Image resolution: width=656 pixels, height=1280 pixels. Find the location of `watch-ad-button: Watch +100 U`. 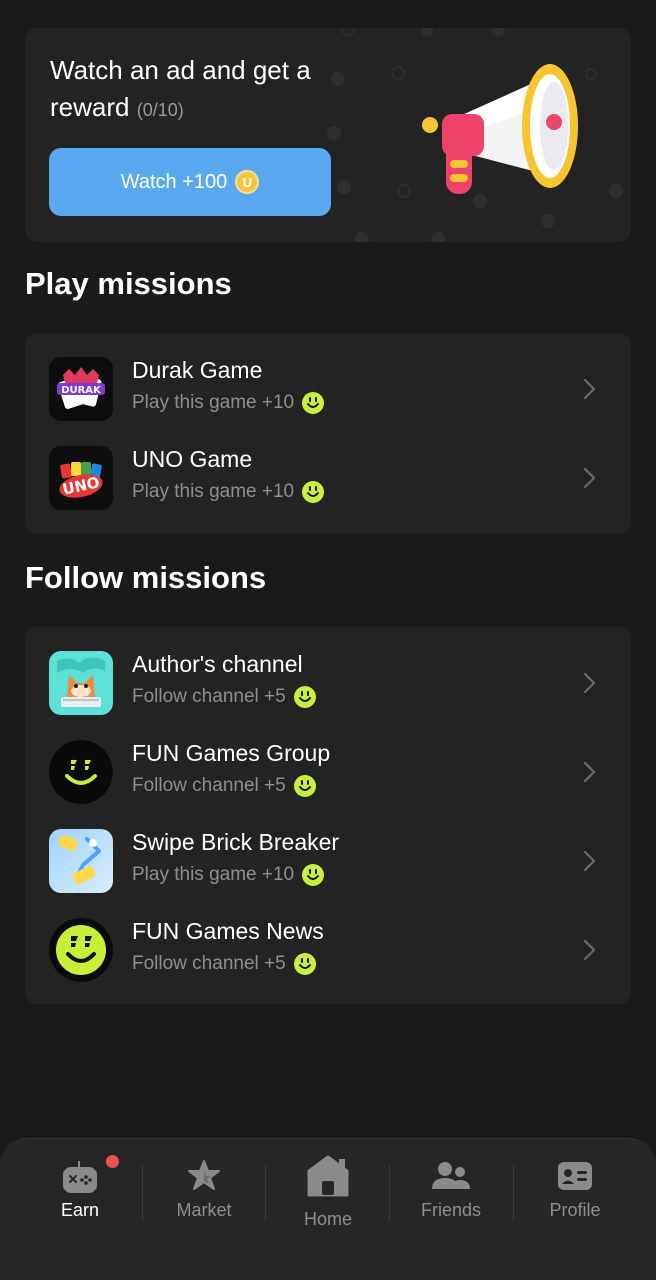

watch-ad-button: Watch +100 U is located at coordinates (190, 182).